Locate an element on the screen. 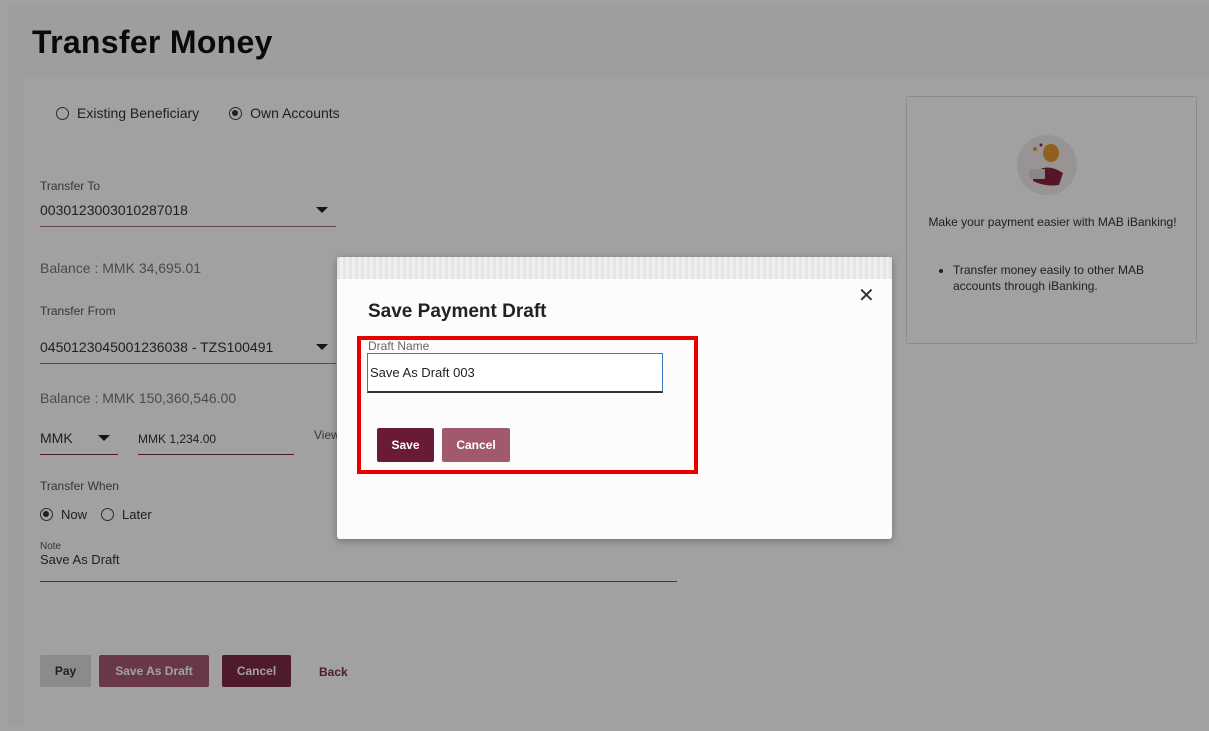  close-icon: ✕ is located at coordinates (866, 295).